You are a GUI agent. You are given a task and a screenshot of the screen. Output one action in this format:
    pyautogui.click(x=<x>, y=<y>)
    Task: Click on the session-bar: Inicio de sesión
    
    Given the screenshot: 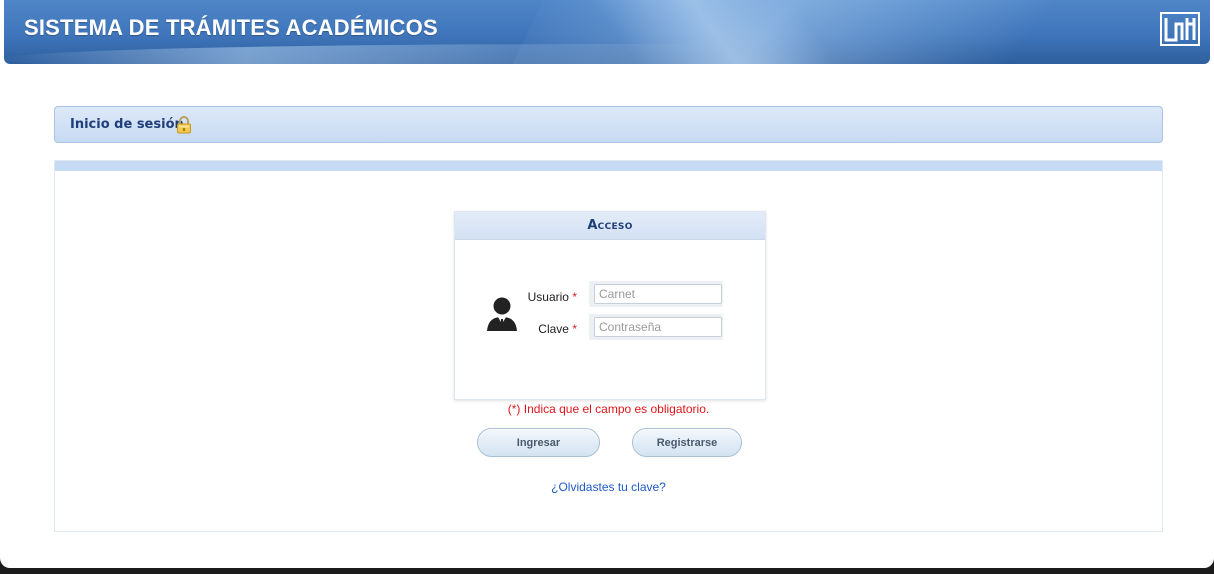 What is the action you would take?
    pyautogui.click(x=608, y=124)
    